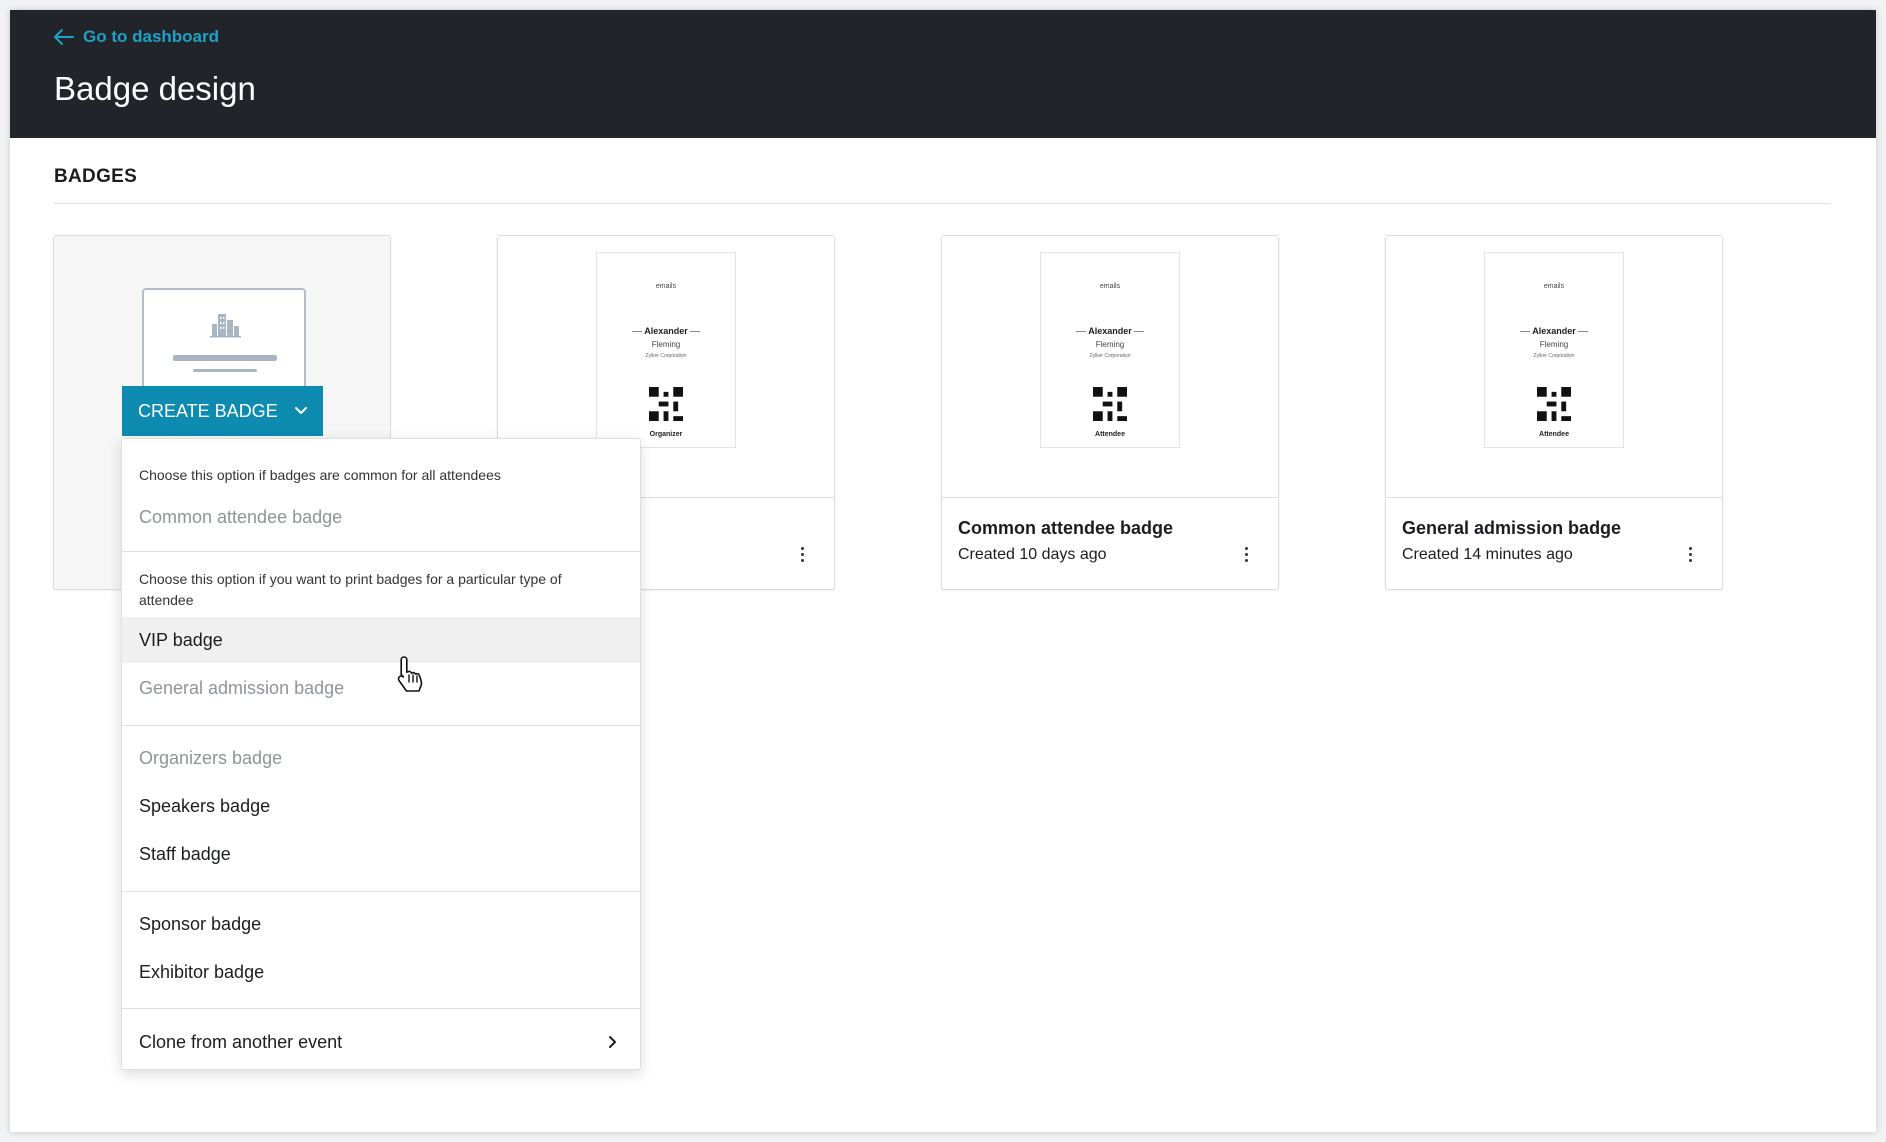 Image resolution: width=1886 pixels, height=1142 pixels. I want to click on go-to-dashboard-label: Go to dashboard, so click(151, 36).